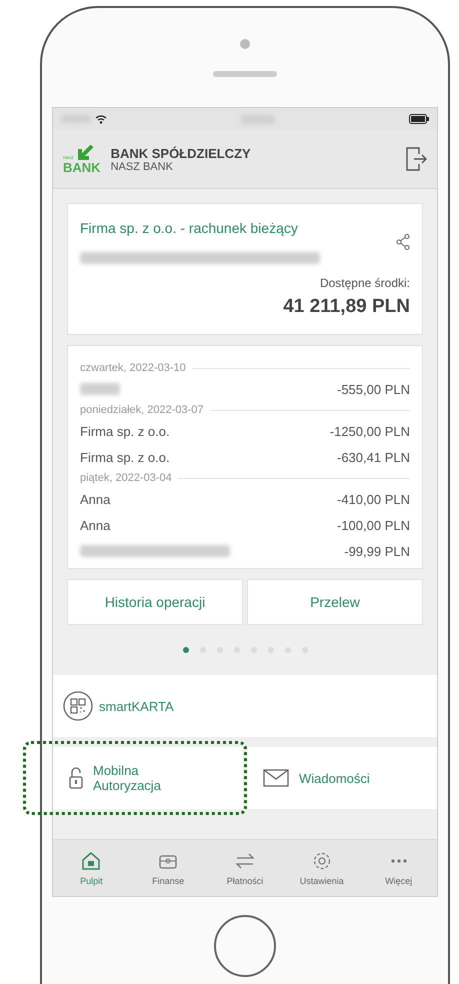  Describe the element at coordinates (142, 410) in the screenshot. I see `transaction-date: poniedziałek, 2022-03-07` at that location.